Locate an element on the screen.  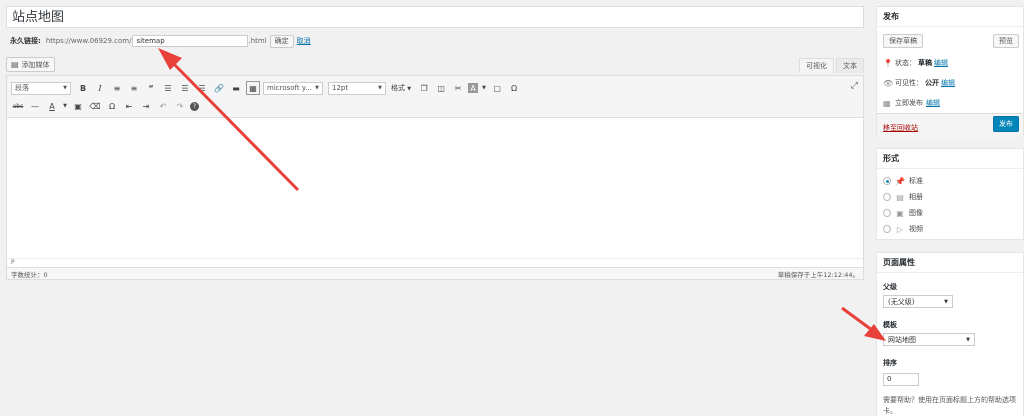
read-more-icon: ▬ is located at coordinates (236, 88).